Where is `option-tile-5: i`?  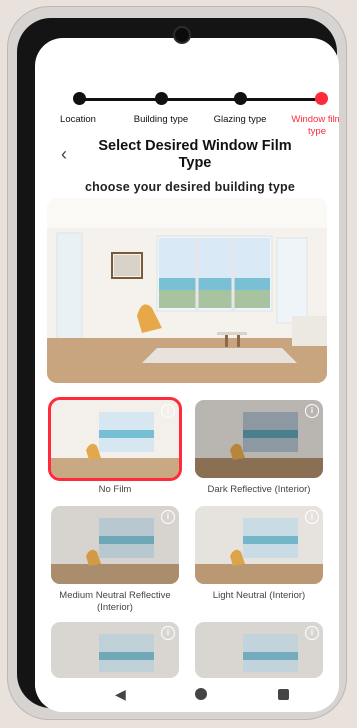
option-tile-5: i is located at coordinates (115, 650).